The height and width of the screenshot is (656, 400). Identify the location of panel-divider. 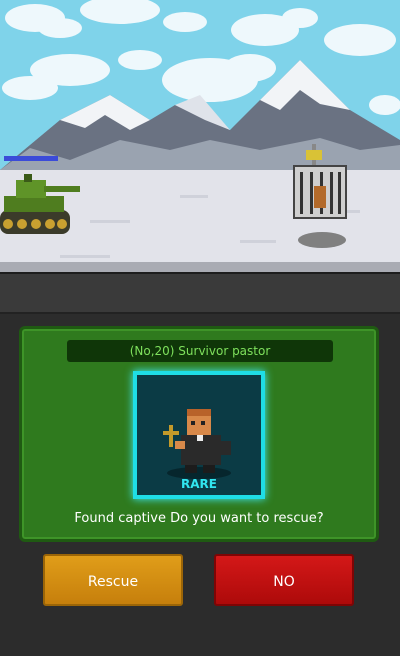
(200, 293).